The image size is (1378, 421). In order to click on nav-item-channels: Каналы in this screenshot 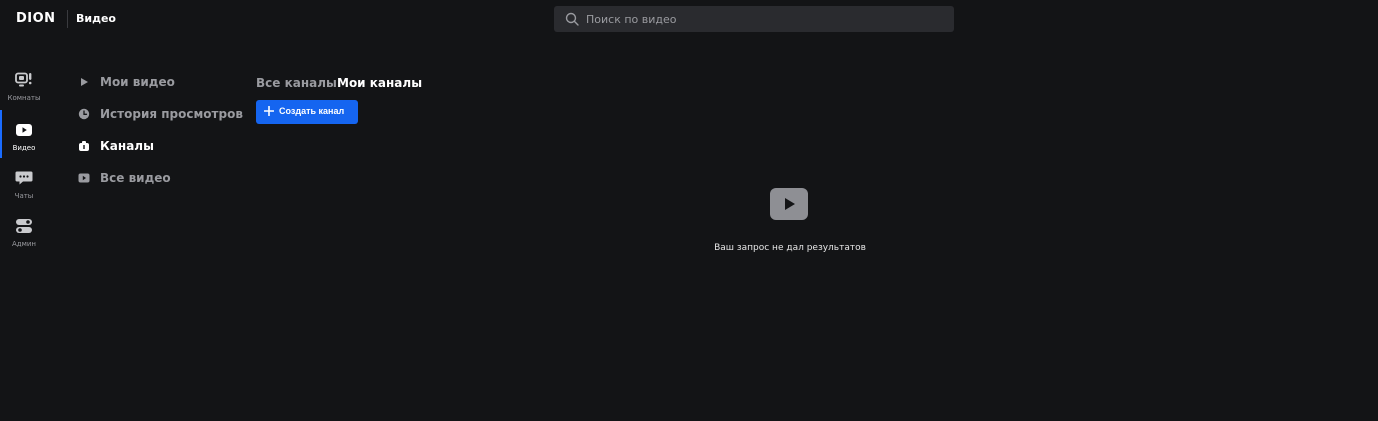, I will do `click(163, 147)`.